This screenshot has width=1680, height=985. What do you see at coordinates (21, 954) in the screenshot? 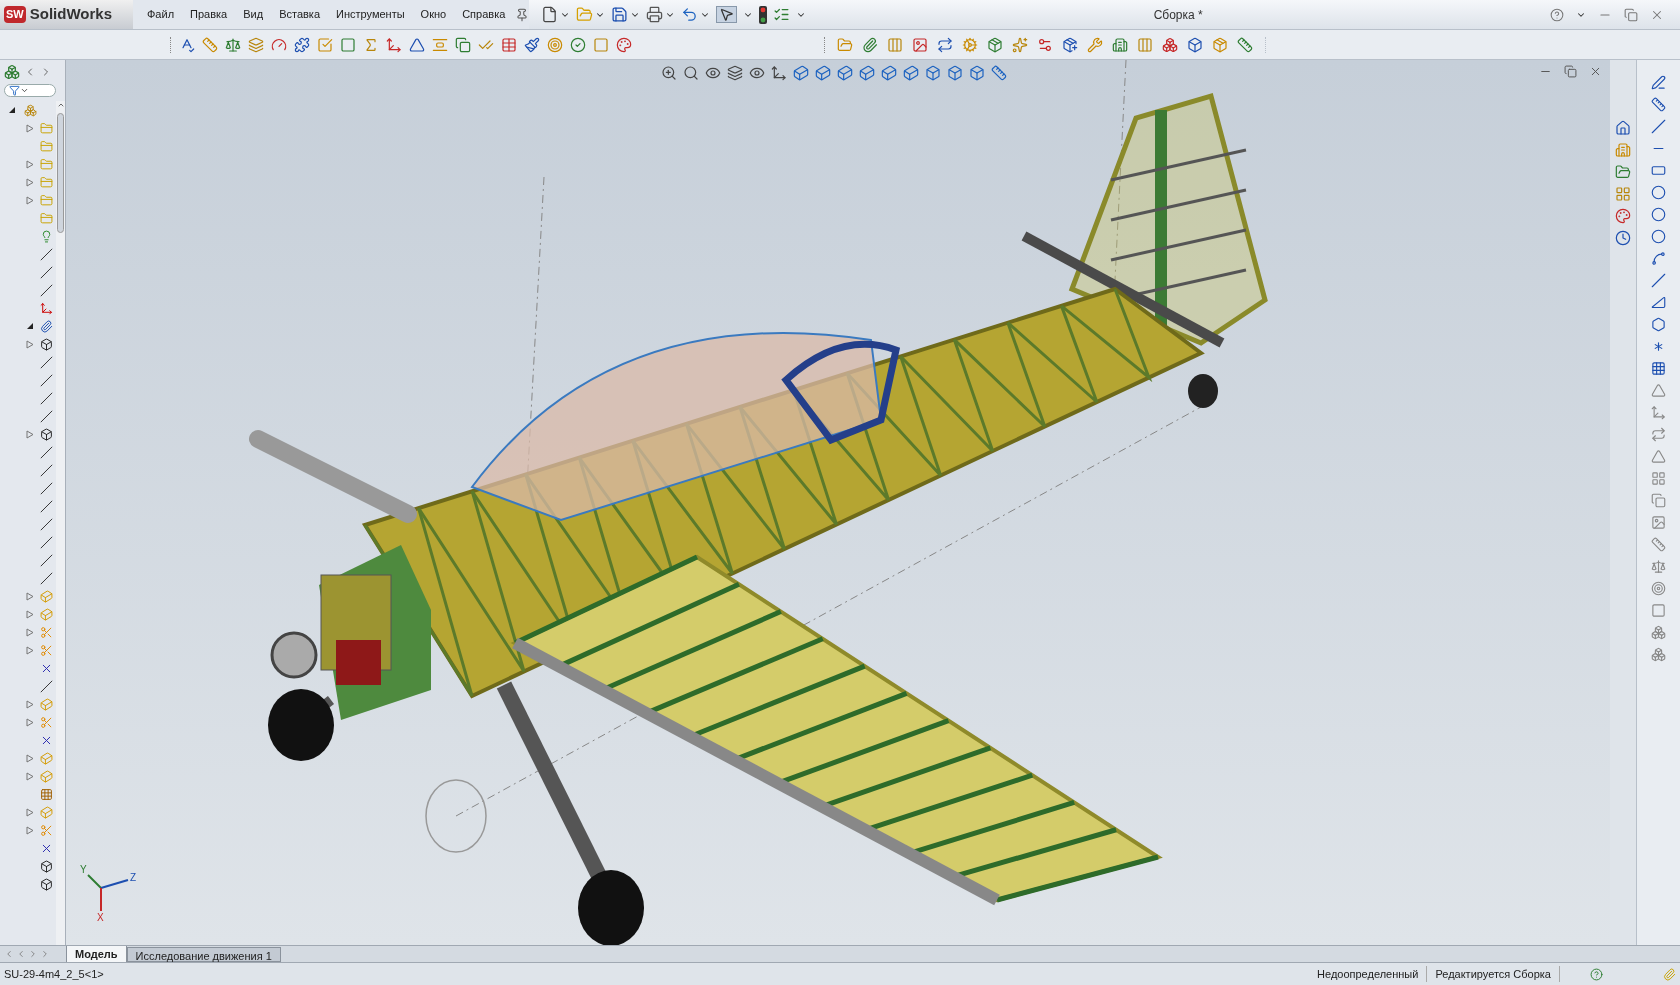
I see `previous-tab-icon` at bounding box center [21, 954].